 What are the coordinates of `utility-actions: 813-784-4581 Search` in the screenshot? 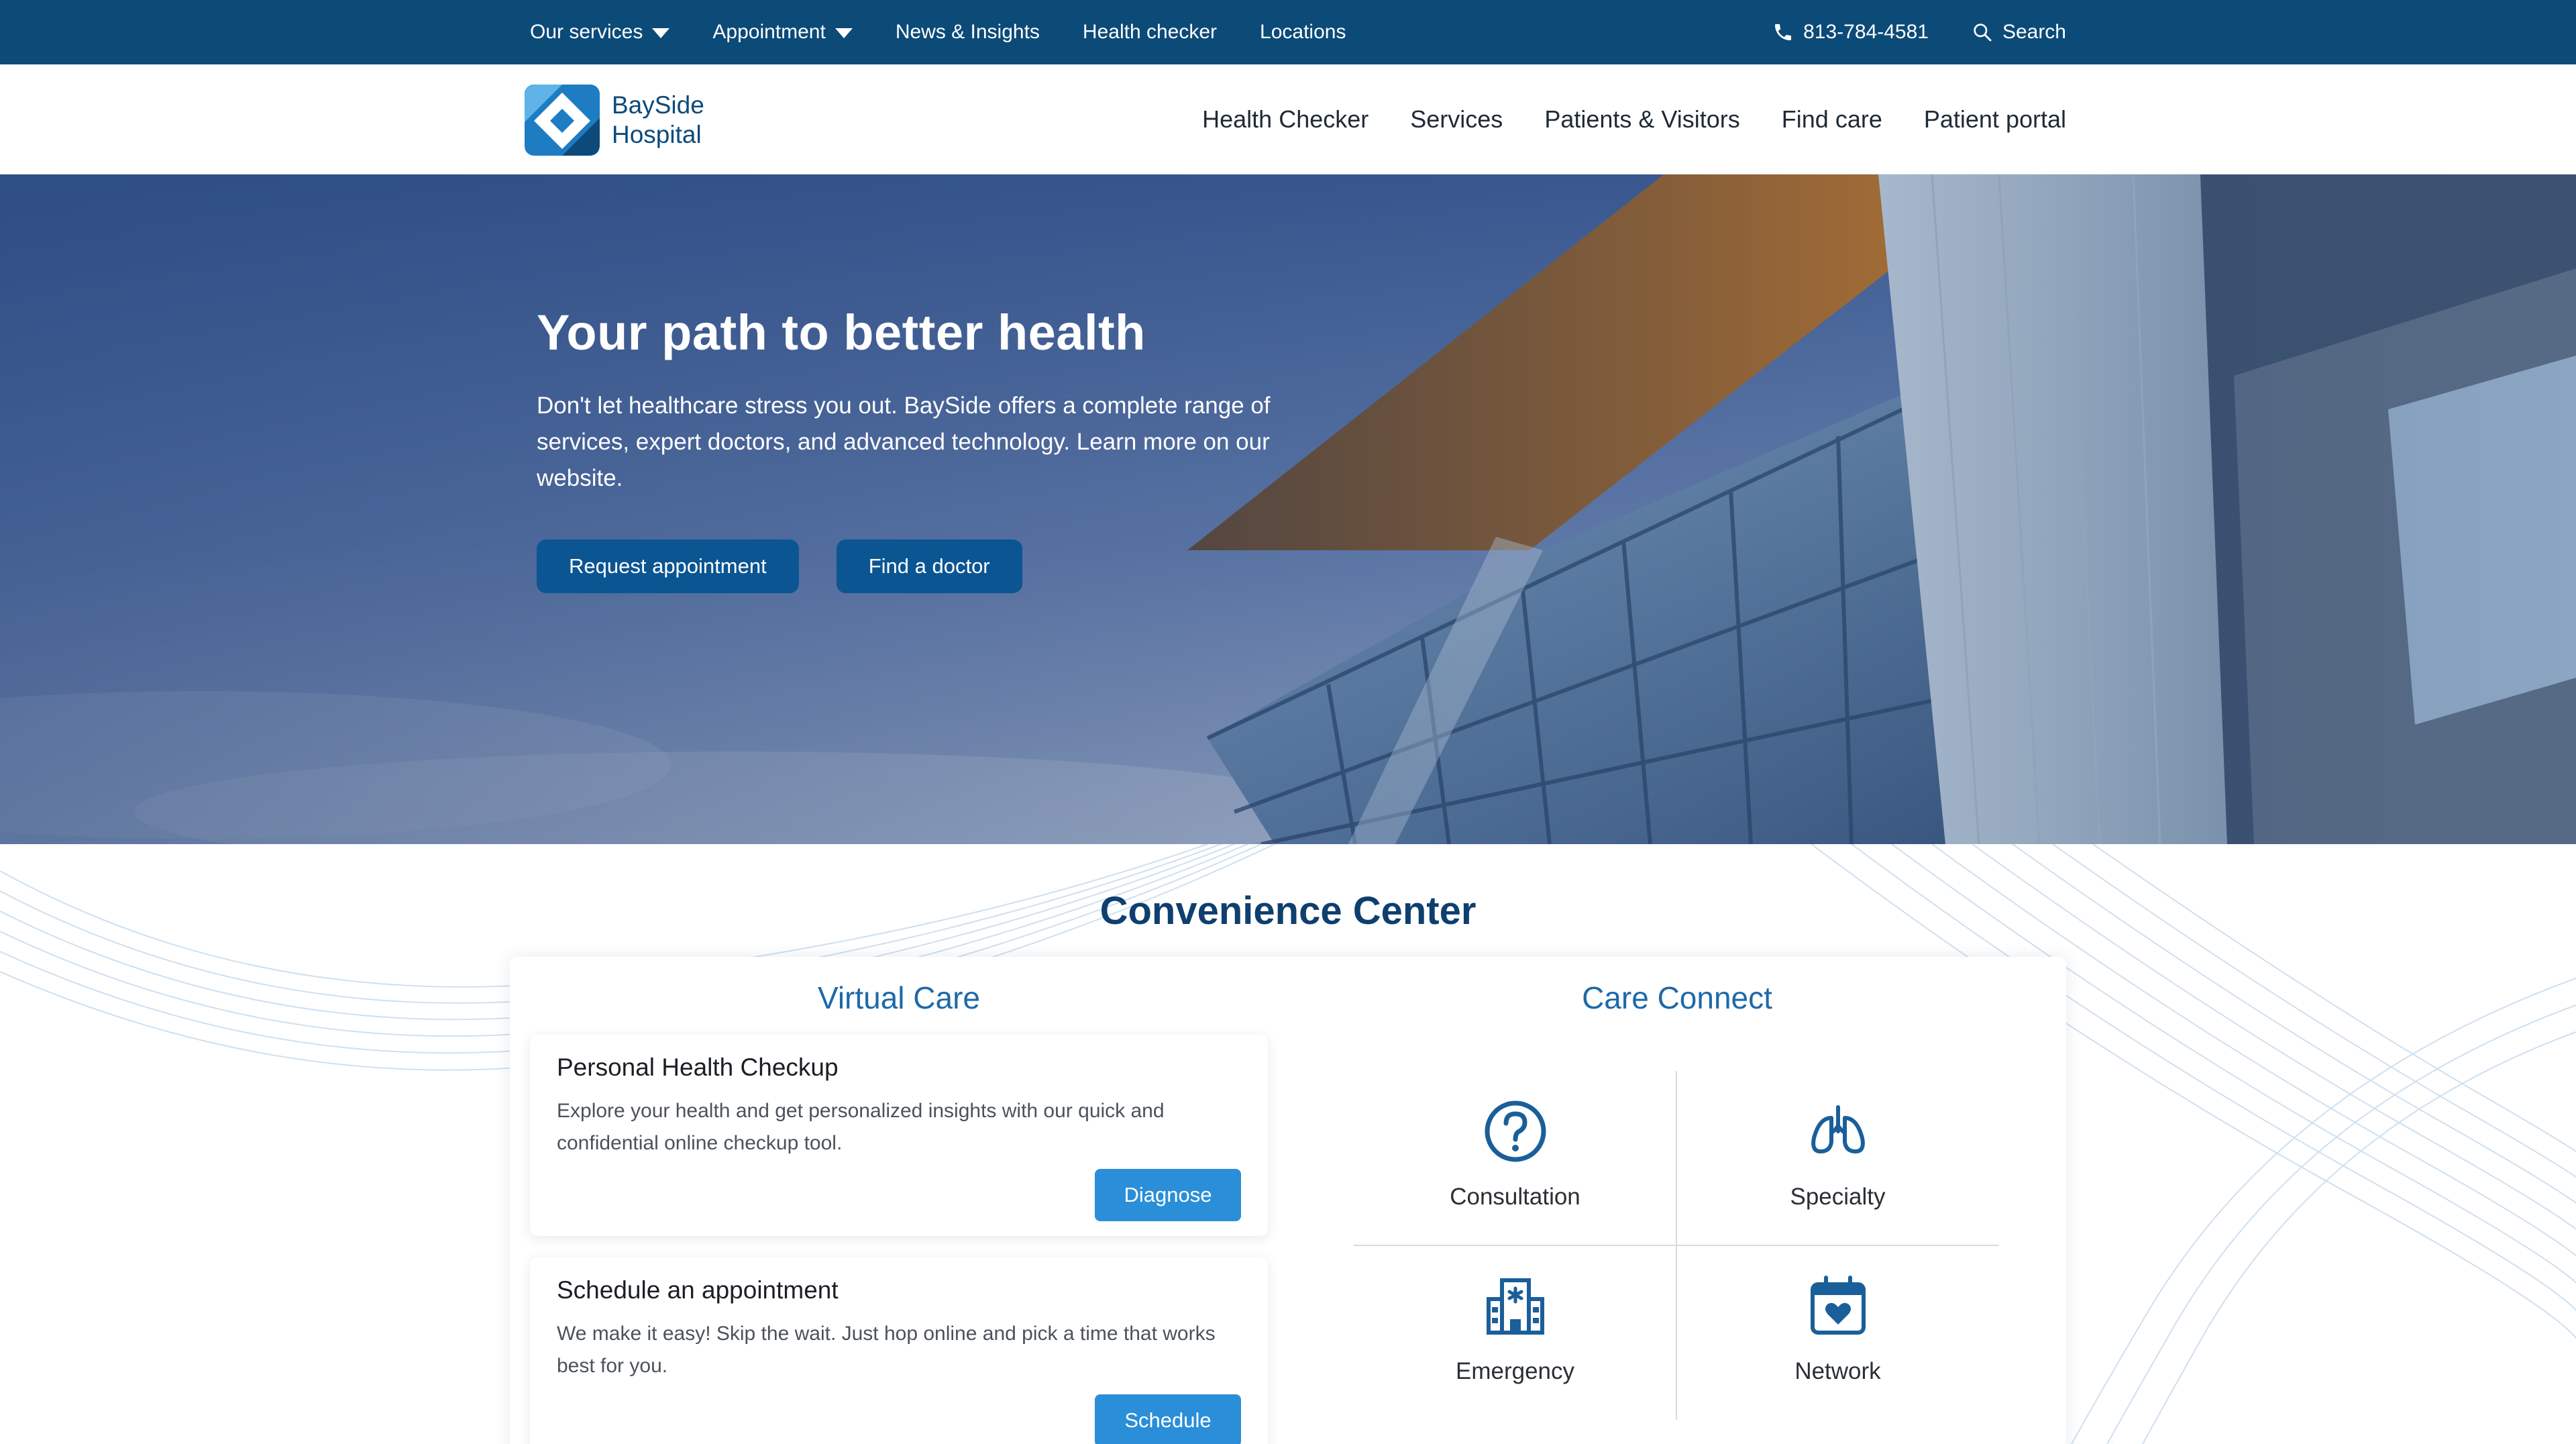 It's located at (1919, 32).